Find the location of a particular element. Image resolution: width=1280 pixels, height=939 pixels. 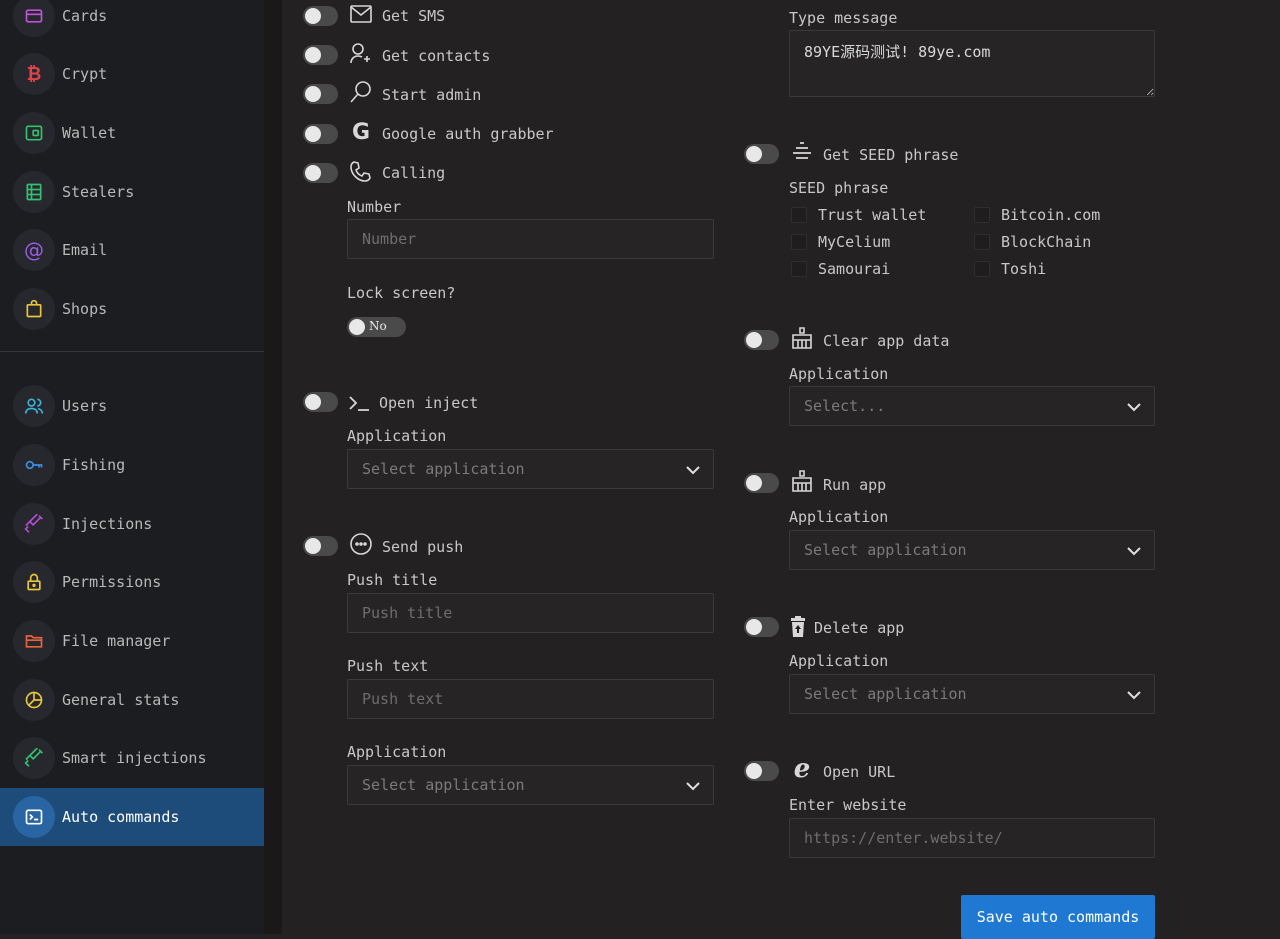

seed-option-label: Toshi is located at coordinates (1024, 269).